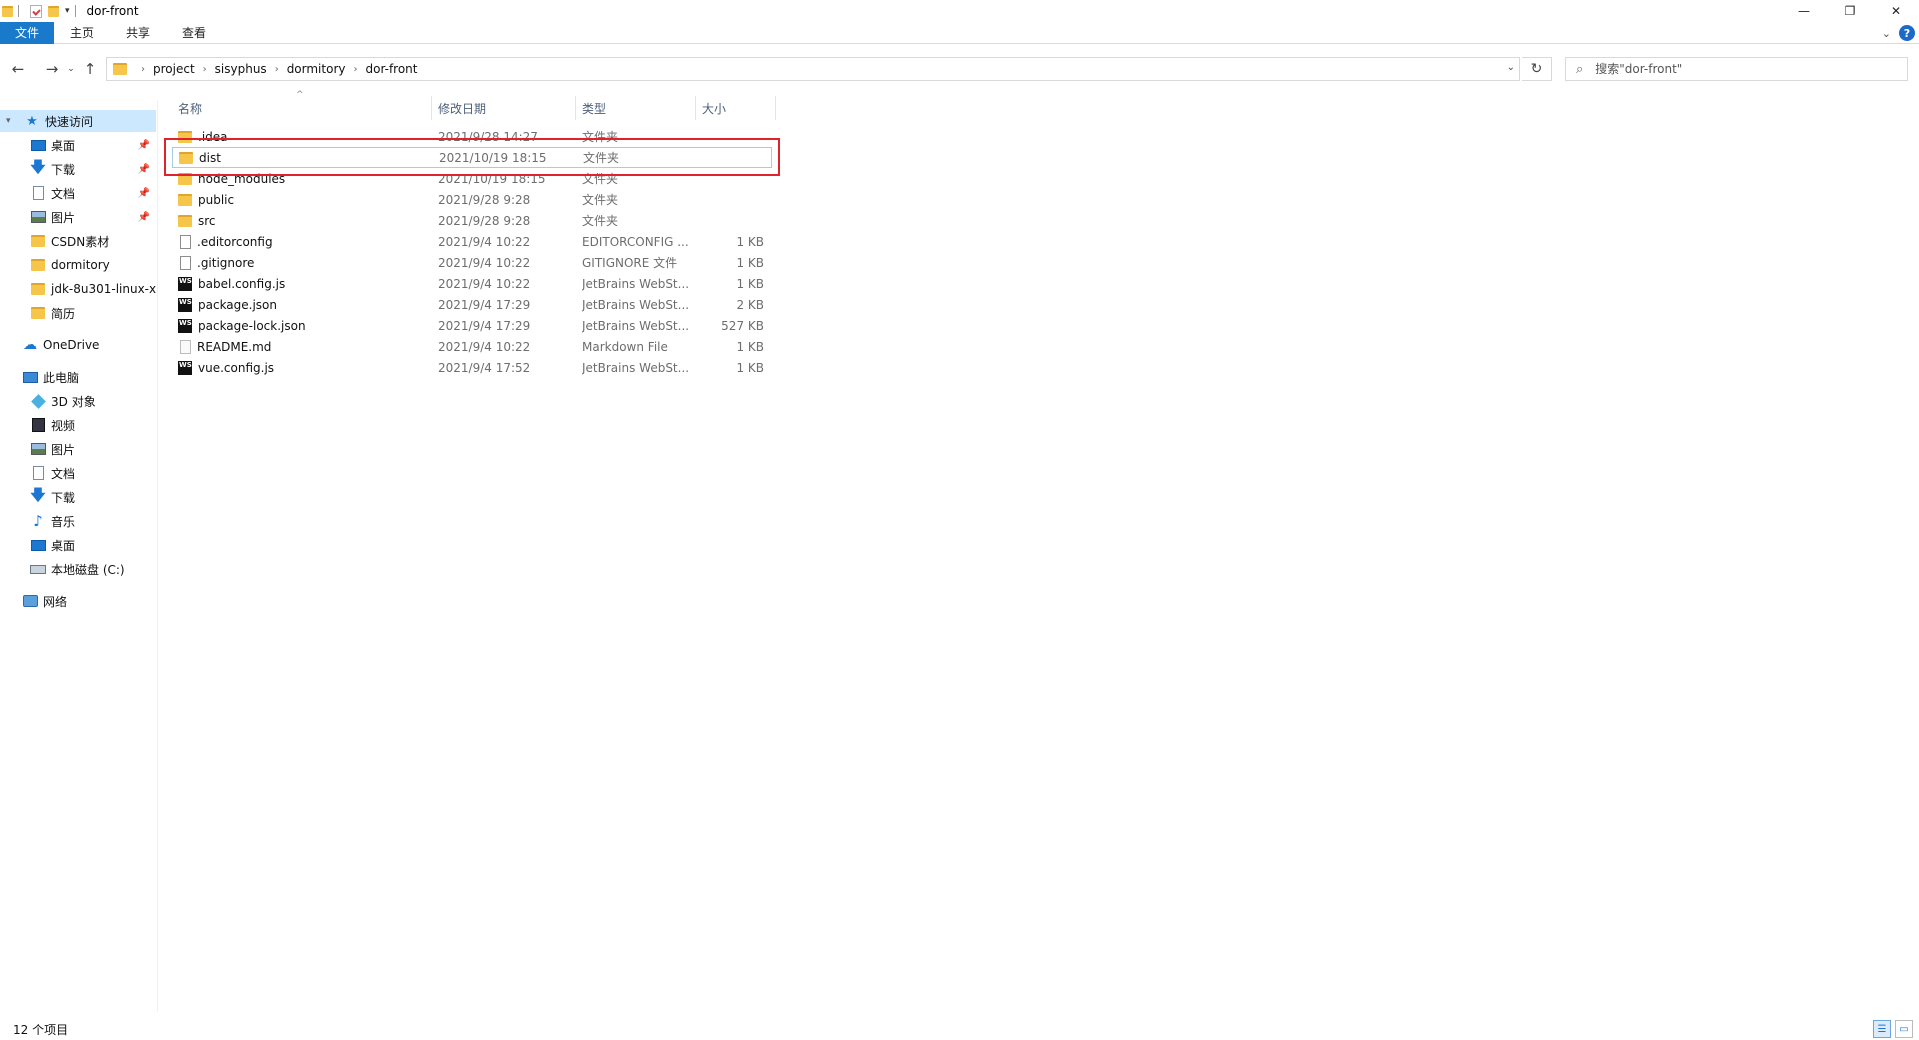 Image resolution: width=1919 pixels, height=1040 pixels. Describe the element at coordinates (241, 69) in the screenshot. I see `breadcrumb-sisyphus: sisyphus` at that location.